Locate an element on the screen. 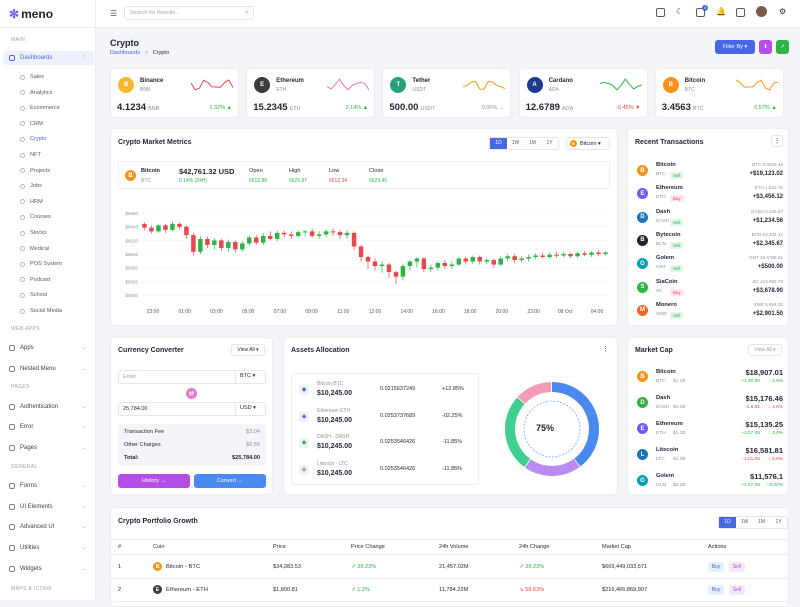 The image size is (800, 607). transaction-row: B Bytecoin BCN Sell BCN 10.432.12 +$2,345.67 is located at coordinates (708, 243).